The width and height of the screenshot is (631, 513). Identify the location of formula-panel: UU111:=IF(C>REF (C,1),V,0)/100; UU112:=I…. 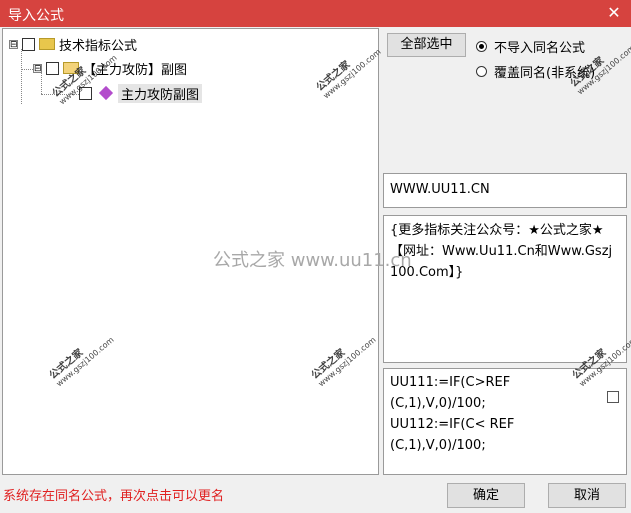
(505, 421).